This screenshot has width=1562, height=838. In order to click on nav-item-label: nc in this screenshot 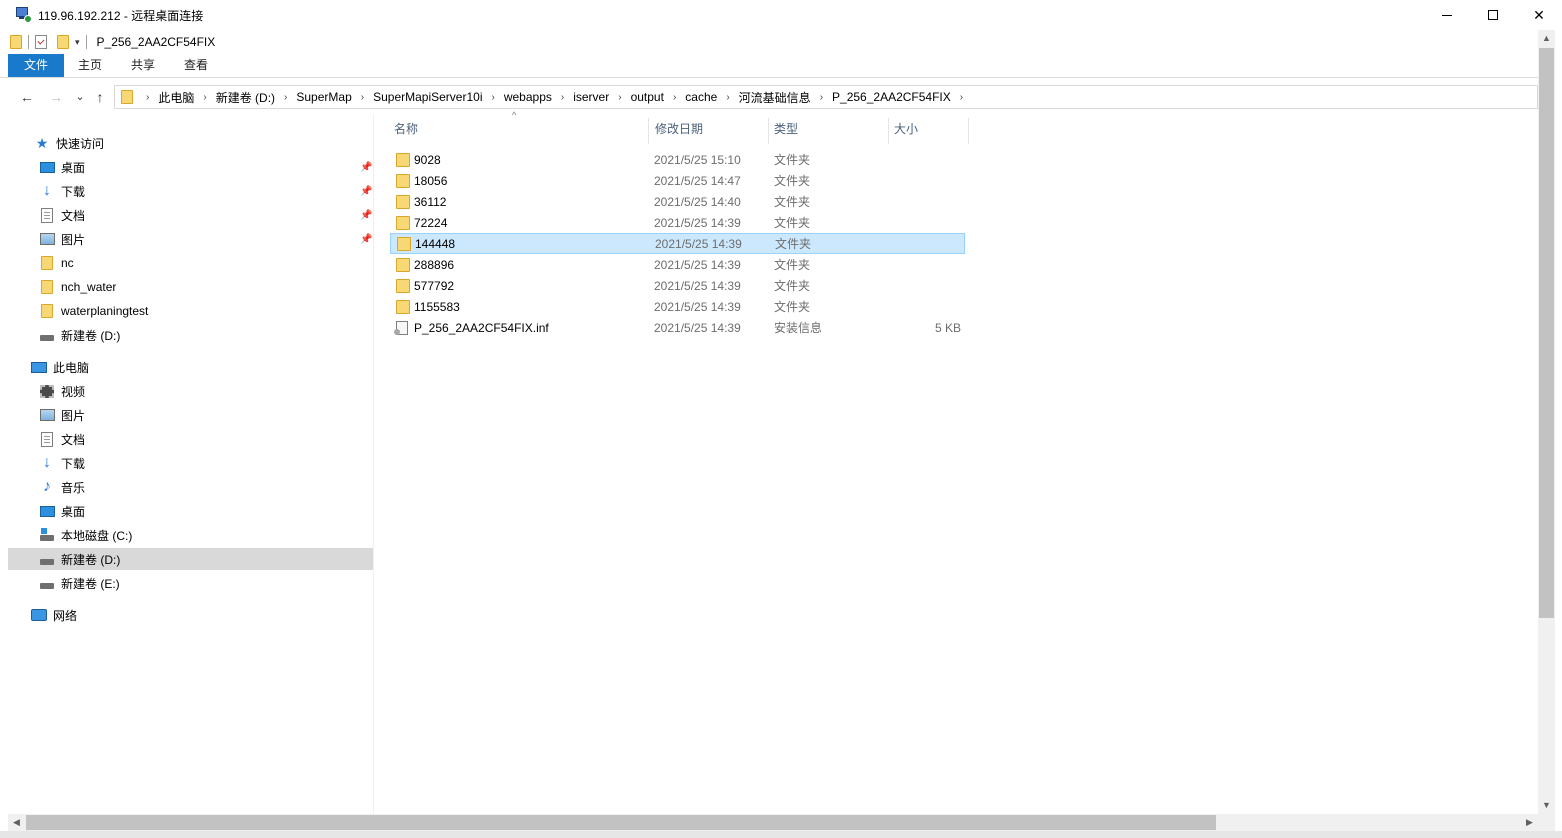, I will do `click(67, 263)`.